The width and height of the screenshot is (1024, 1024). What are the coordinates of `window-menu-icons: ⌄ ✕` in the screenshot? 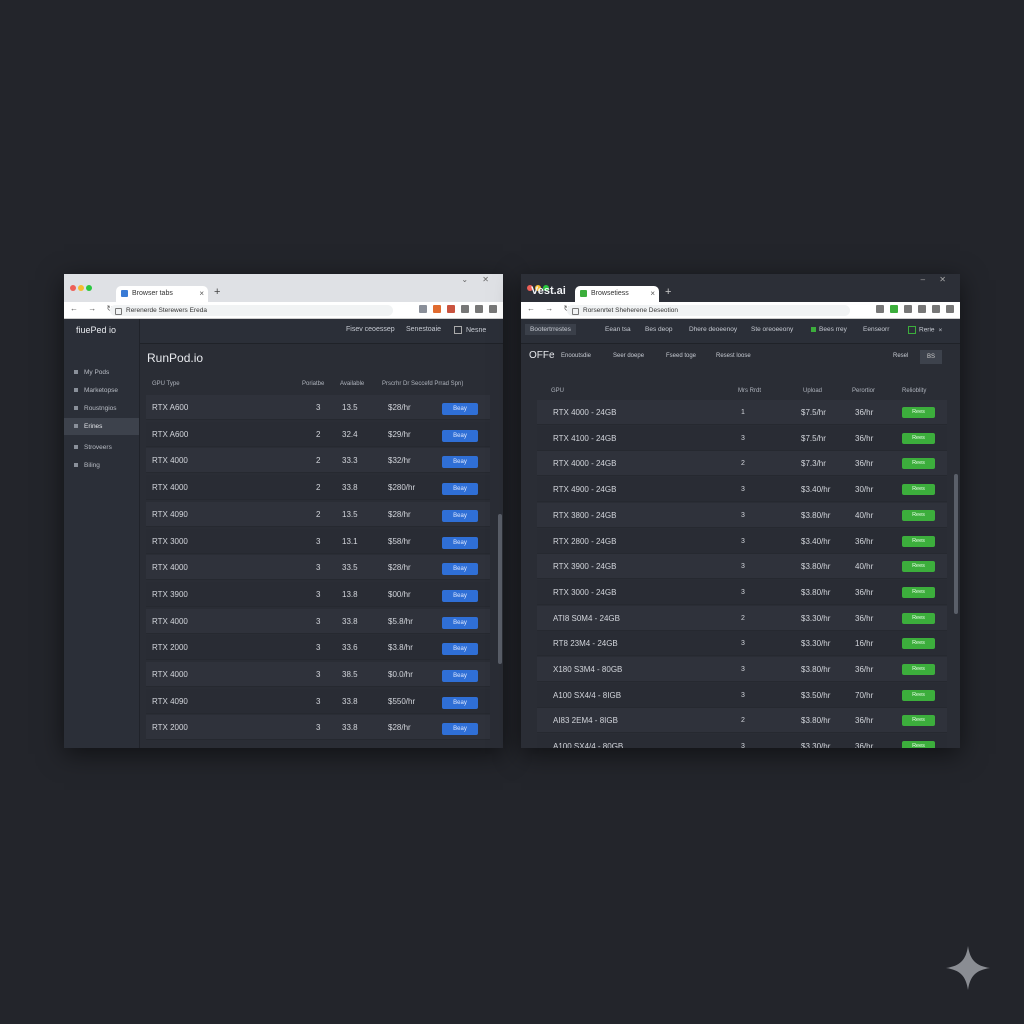 It's located at (478, 279).